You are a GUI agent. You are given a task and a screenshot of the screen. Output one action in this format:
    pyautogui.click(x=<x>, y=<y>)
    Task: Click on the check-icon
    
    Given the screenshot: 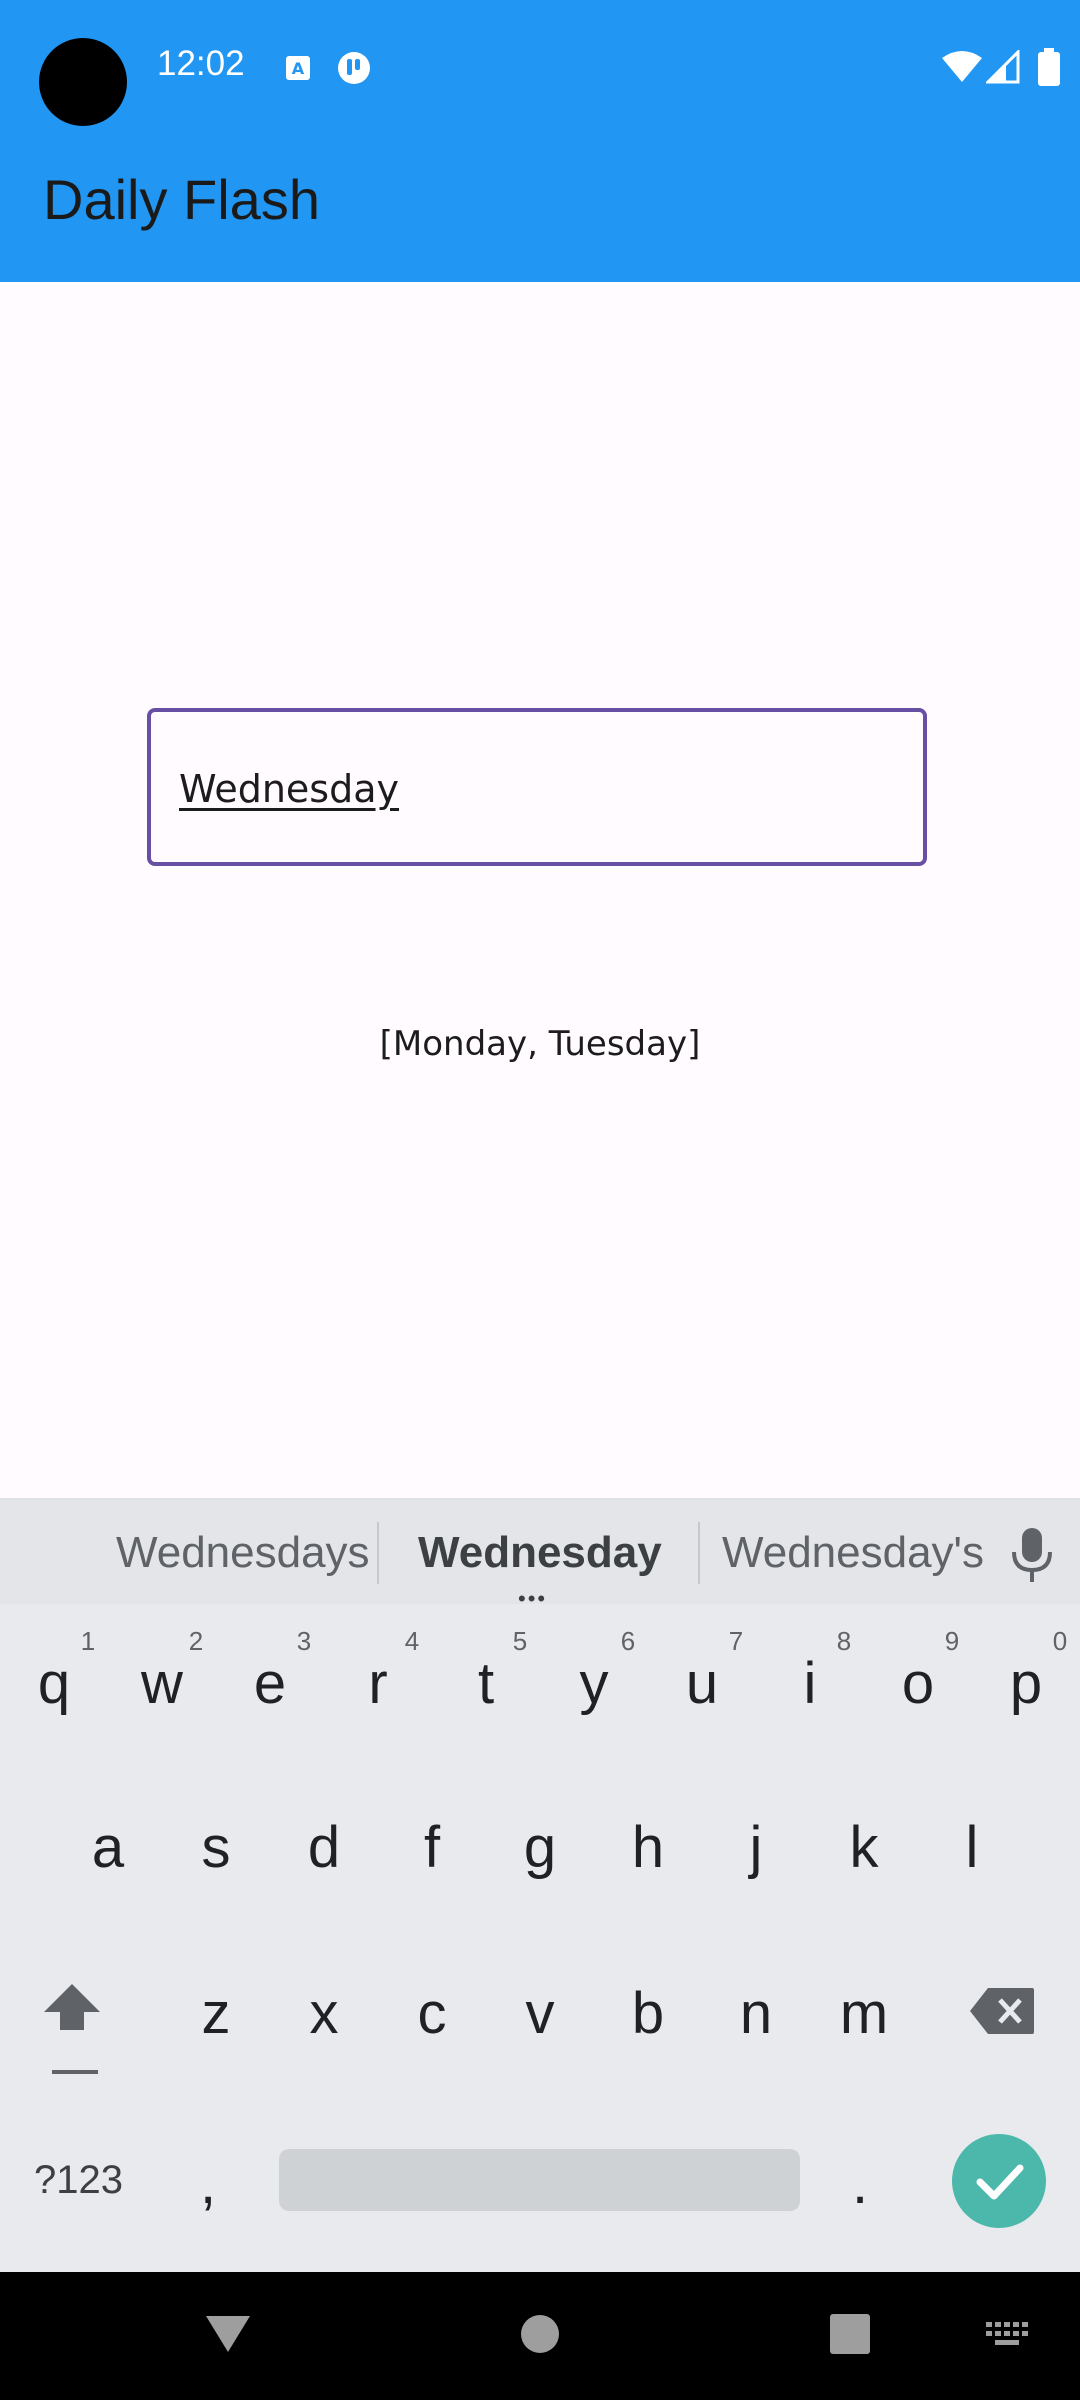 What is the action you would take?
    pyautogui.click(x=1000, y=2182)
    